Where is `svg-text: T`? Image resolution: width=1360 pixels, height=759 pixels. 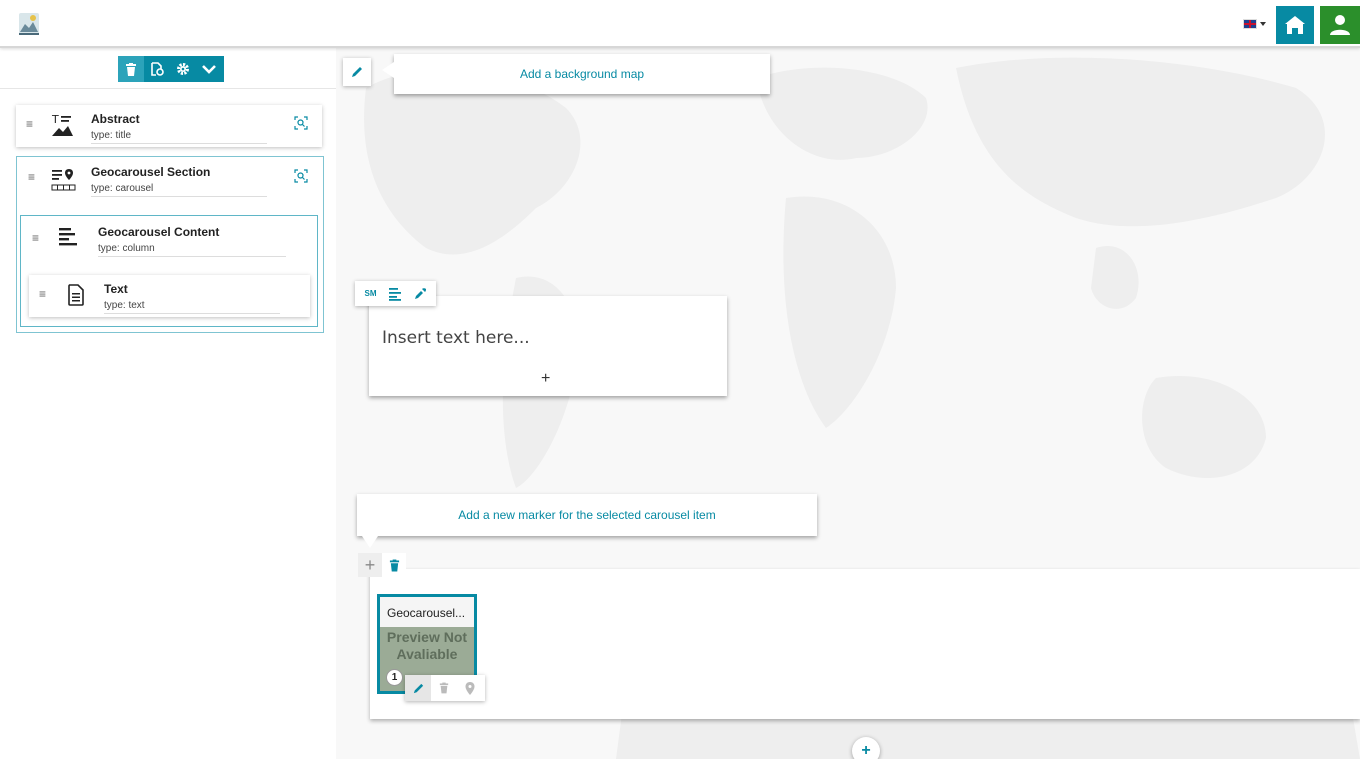
svg-text: T is located at coordinates (55, 119).